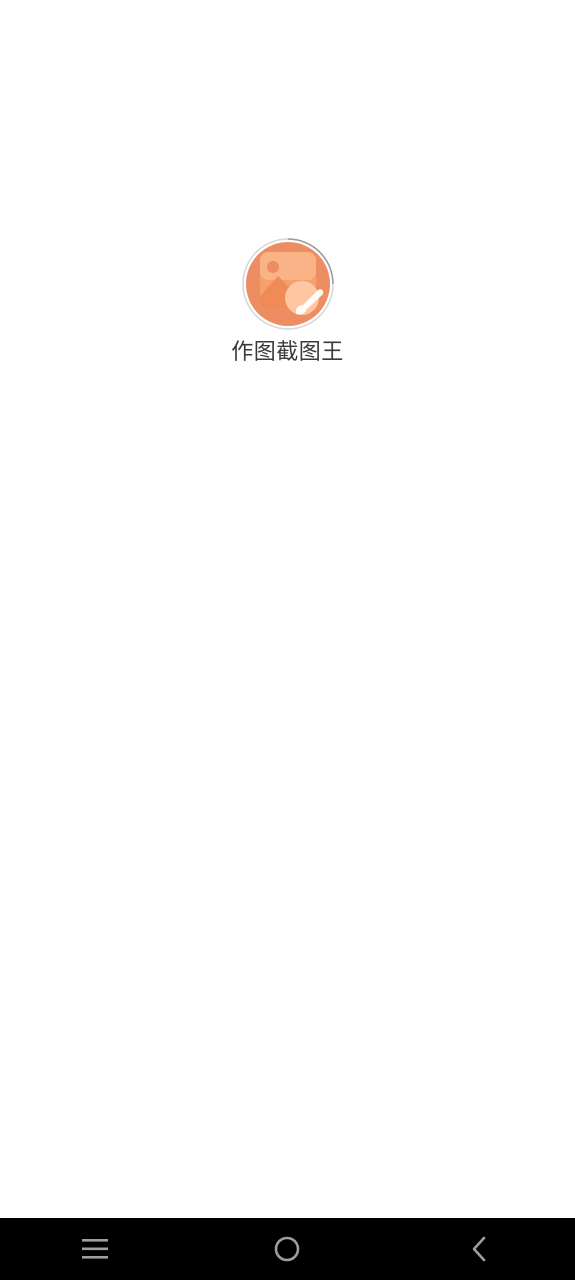 The width and height of the screenshot is (575, 1280). What do you see at coordinates (287, 352) in the screenshot?
I see `app-name: 作图截图王` at bounding box center [287, 352].